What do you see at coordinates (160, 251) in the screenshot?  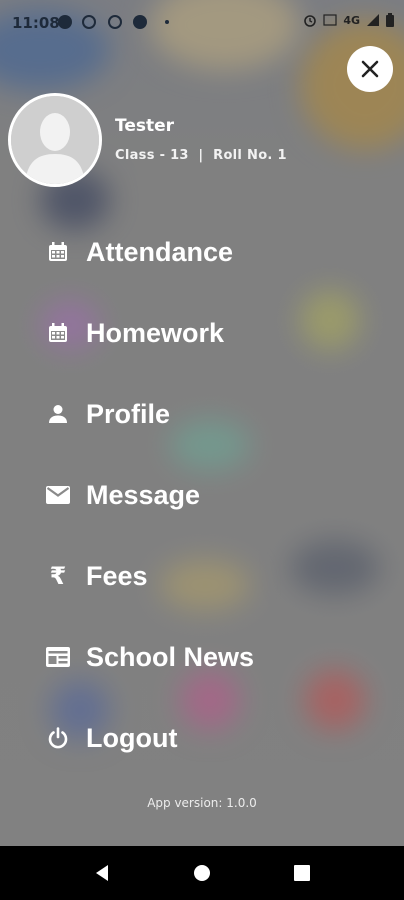 I see `menu-label: Attendance` at bounding box center [160, 251].